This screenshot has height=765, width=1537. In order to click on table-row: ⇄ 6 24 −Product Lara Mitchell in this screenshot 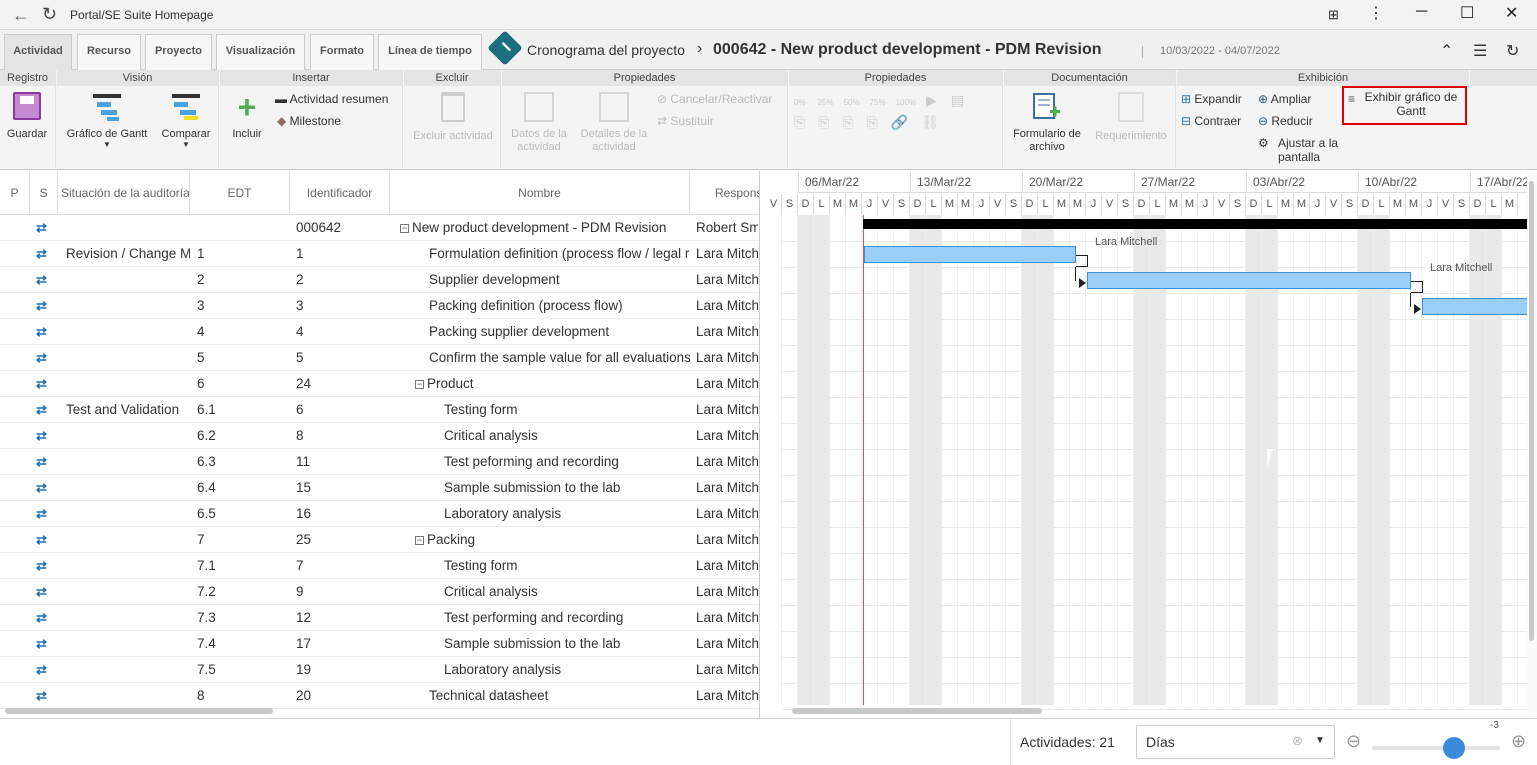, I will do `click(379, 384)`.